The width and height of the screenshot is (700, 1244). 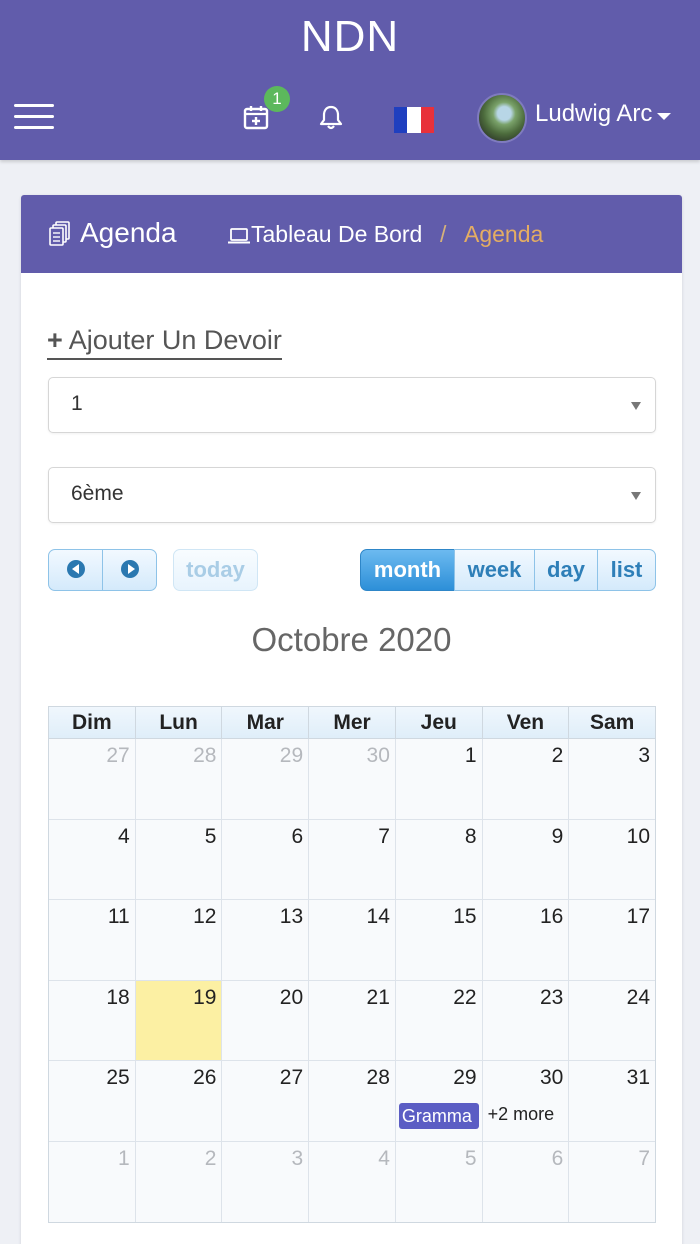 I want to click on add-homework-link: + Ajouter Un Devoir, so click(x=164, y=342).